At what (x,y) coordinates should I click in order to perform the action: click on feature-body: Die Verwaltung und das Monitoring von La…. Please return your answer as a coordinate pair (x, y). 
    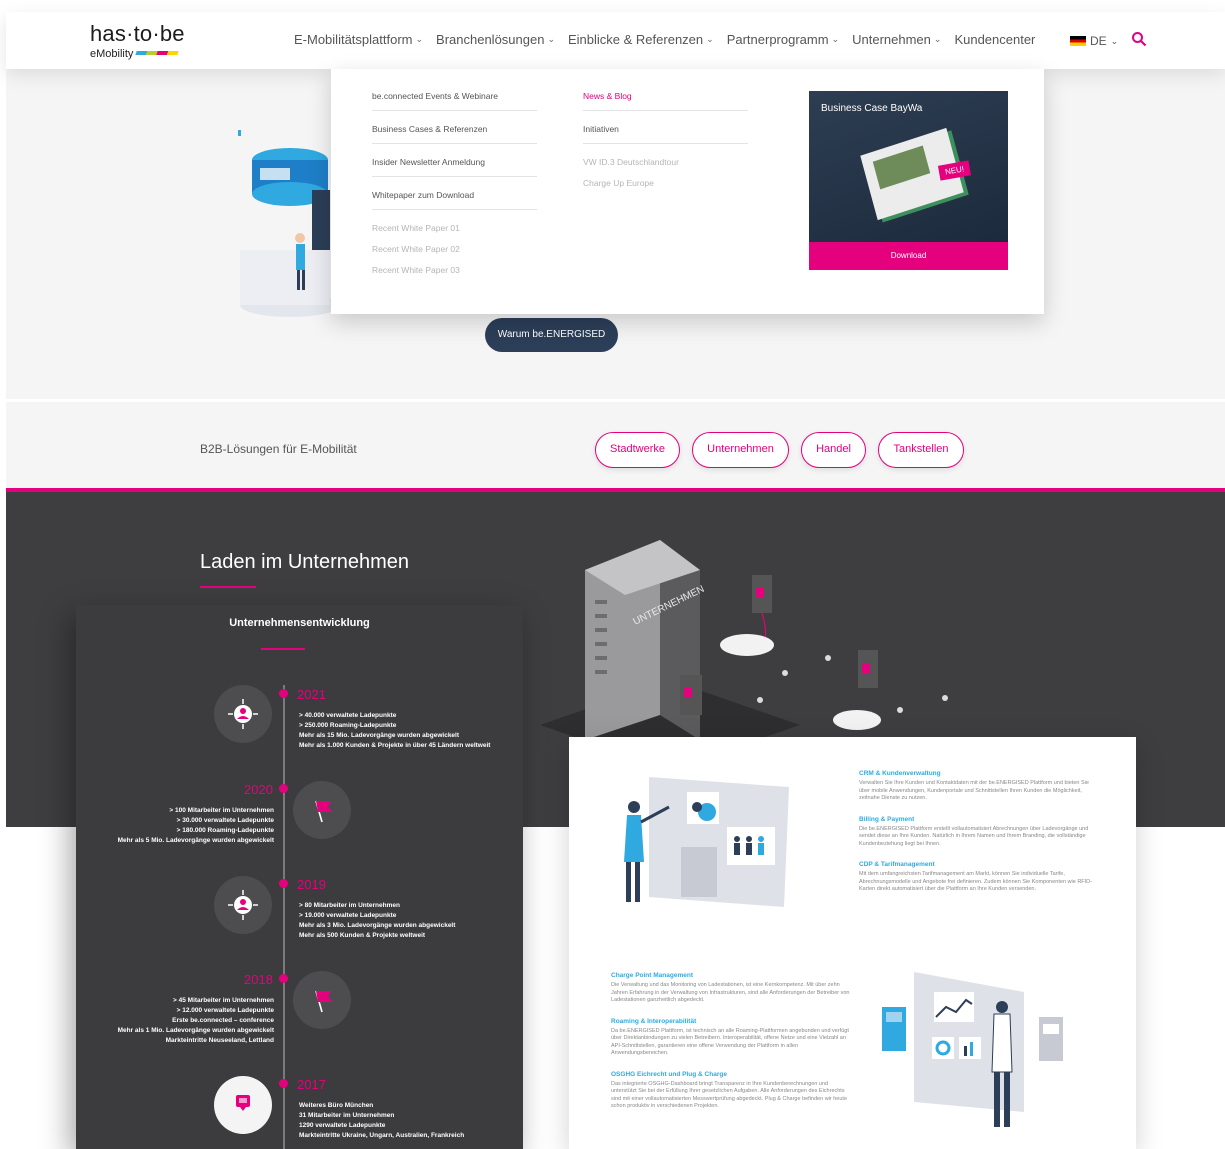
    Looking at the image, I should click on (730, 992).